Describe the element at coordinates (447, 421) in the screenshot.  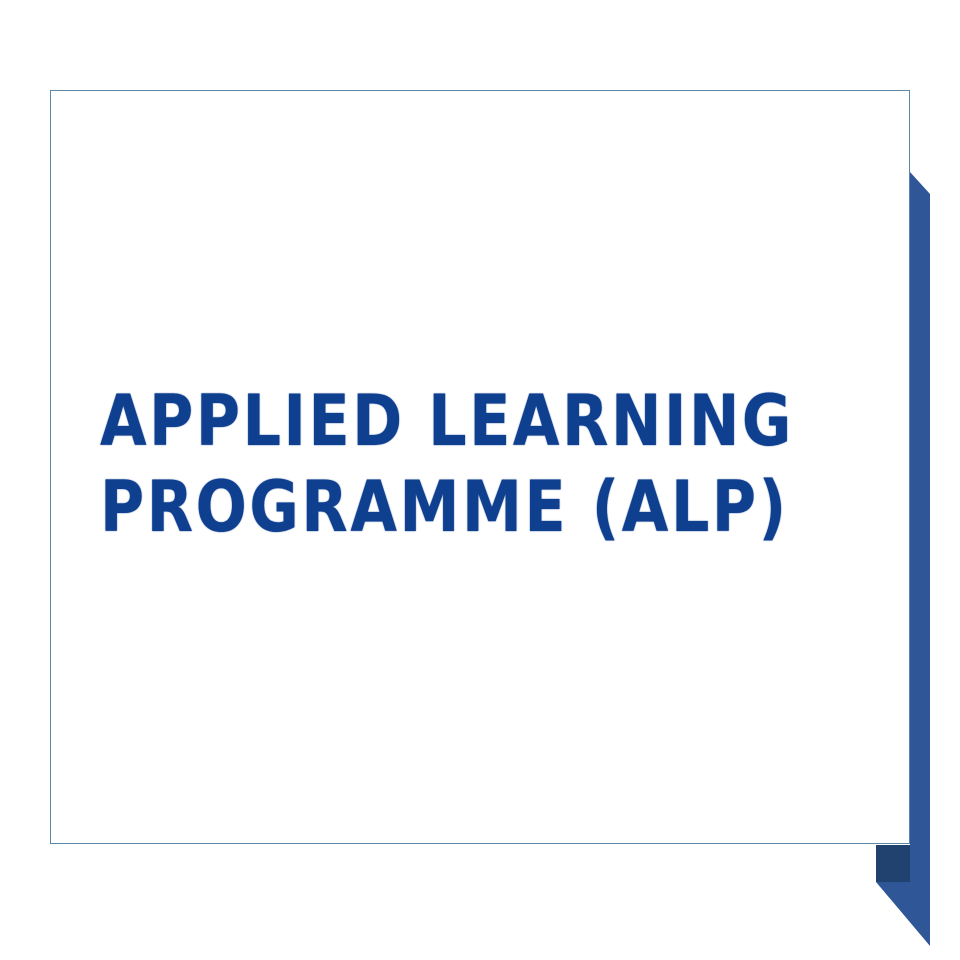
I see `title-line-1: APPLIED LEARNING` at that location.